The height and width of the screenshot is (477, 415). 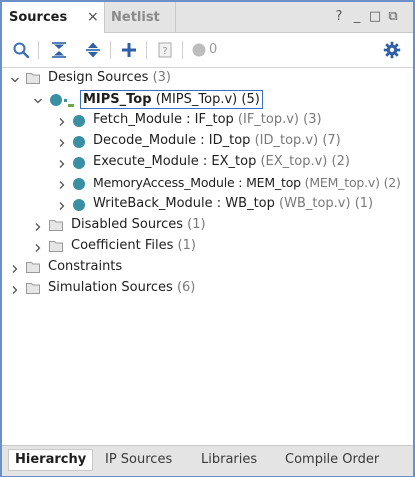 I want to click on tree-row-module: Execute_Module : EX_top (EX_top.v) (2), so click(x=207, y=162).